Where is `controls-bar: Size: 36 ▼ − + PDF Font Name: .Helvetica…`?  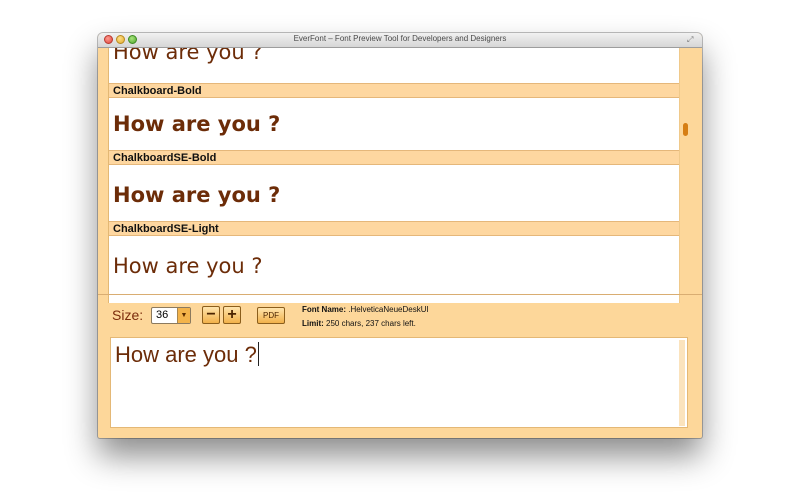 controls-bar: Size: 36 ▼ − + PDF Font Name: .Helvetica… is located at coordinates (400, 316).